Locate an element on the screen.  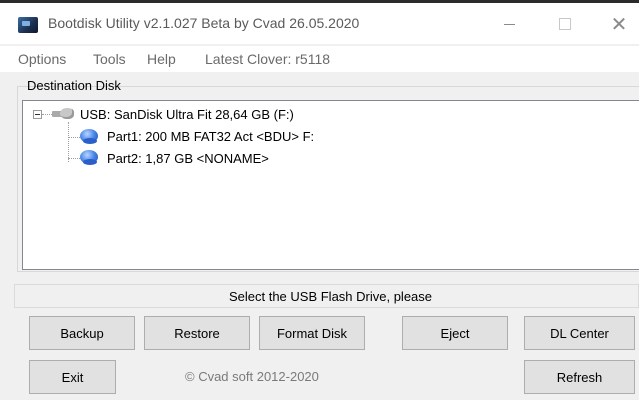
tree-item-usb-drive: USB: SanDisk Ultra Fit 28,64 GB (F:) is located at coordinates (187, 114).